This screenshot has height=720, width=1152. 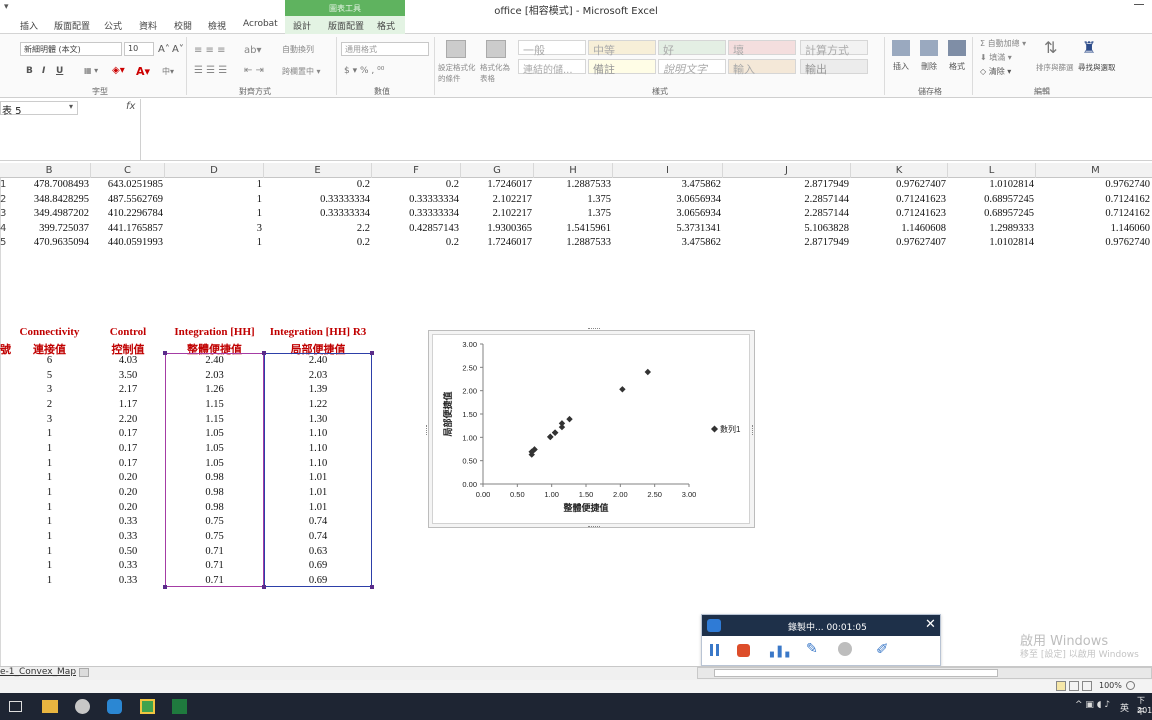 What do you see at coordinates (1093, 213) in the screenshot?
I see `data-cell: 0.7124162` at bounding box center [1093, 213].